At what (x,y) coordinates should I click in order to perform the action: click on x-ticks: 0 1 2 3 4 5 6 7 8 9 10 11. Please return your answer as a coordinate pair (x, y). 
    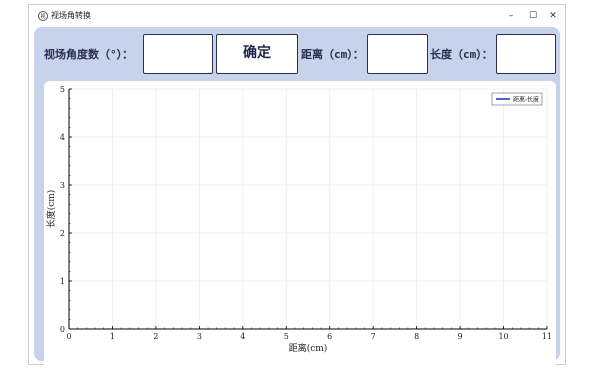
    Looking at the image, I should click on (309, 333).